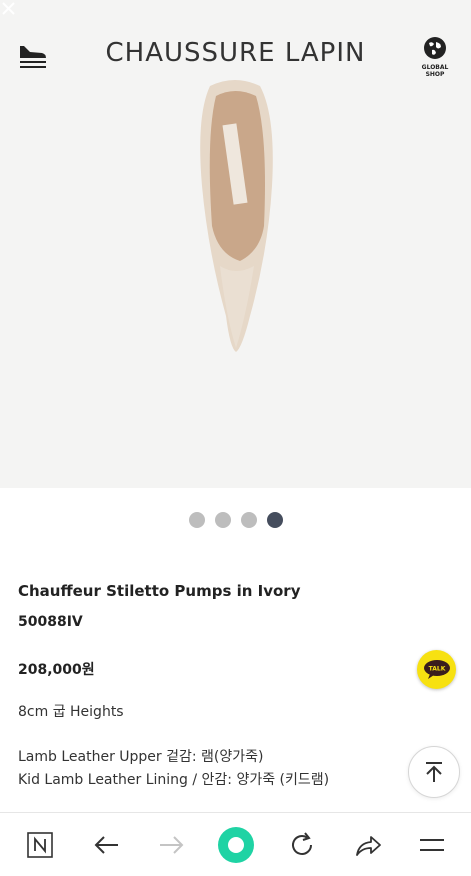 The width and height of the screenshot is (471, 876). I want to click on kakao-talk-button: TALK, so click(436, 669).